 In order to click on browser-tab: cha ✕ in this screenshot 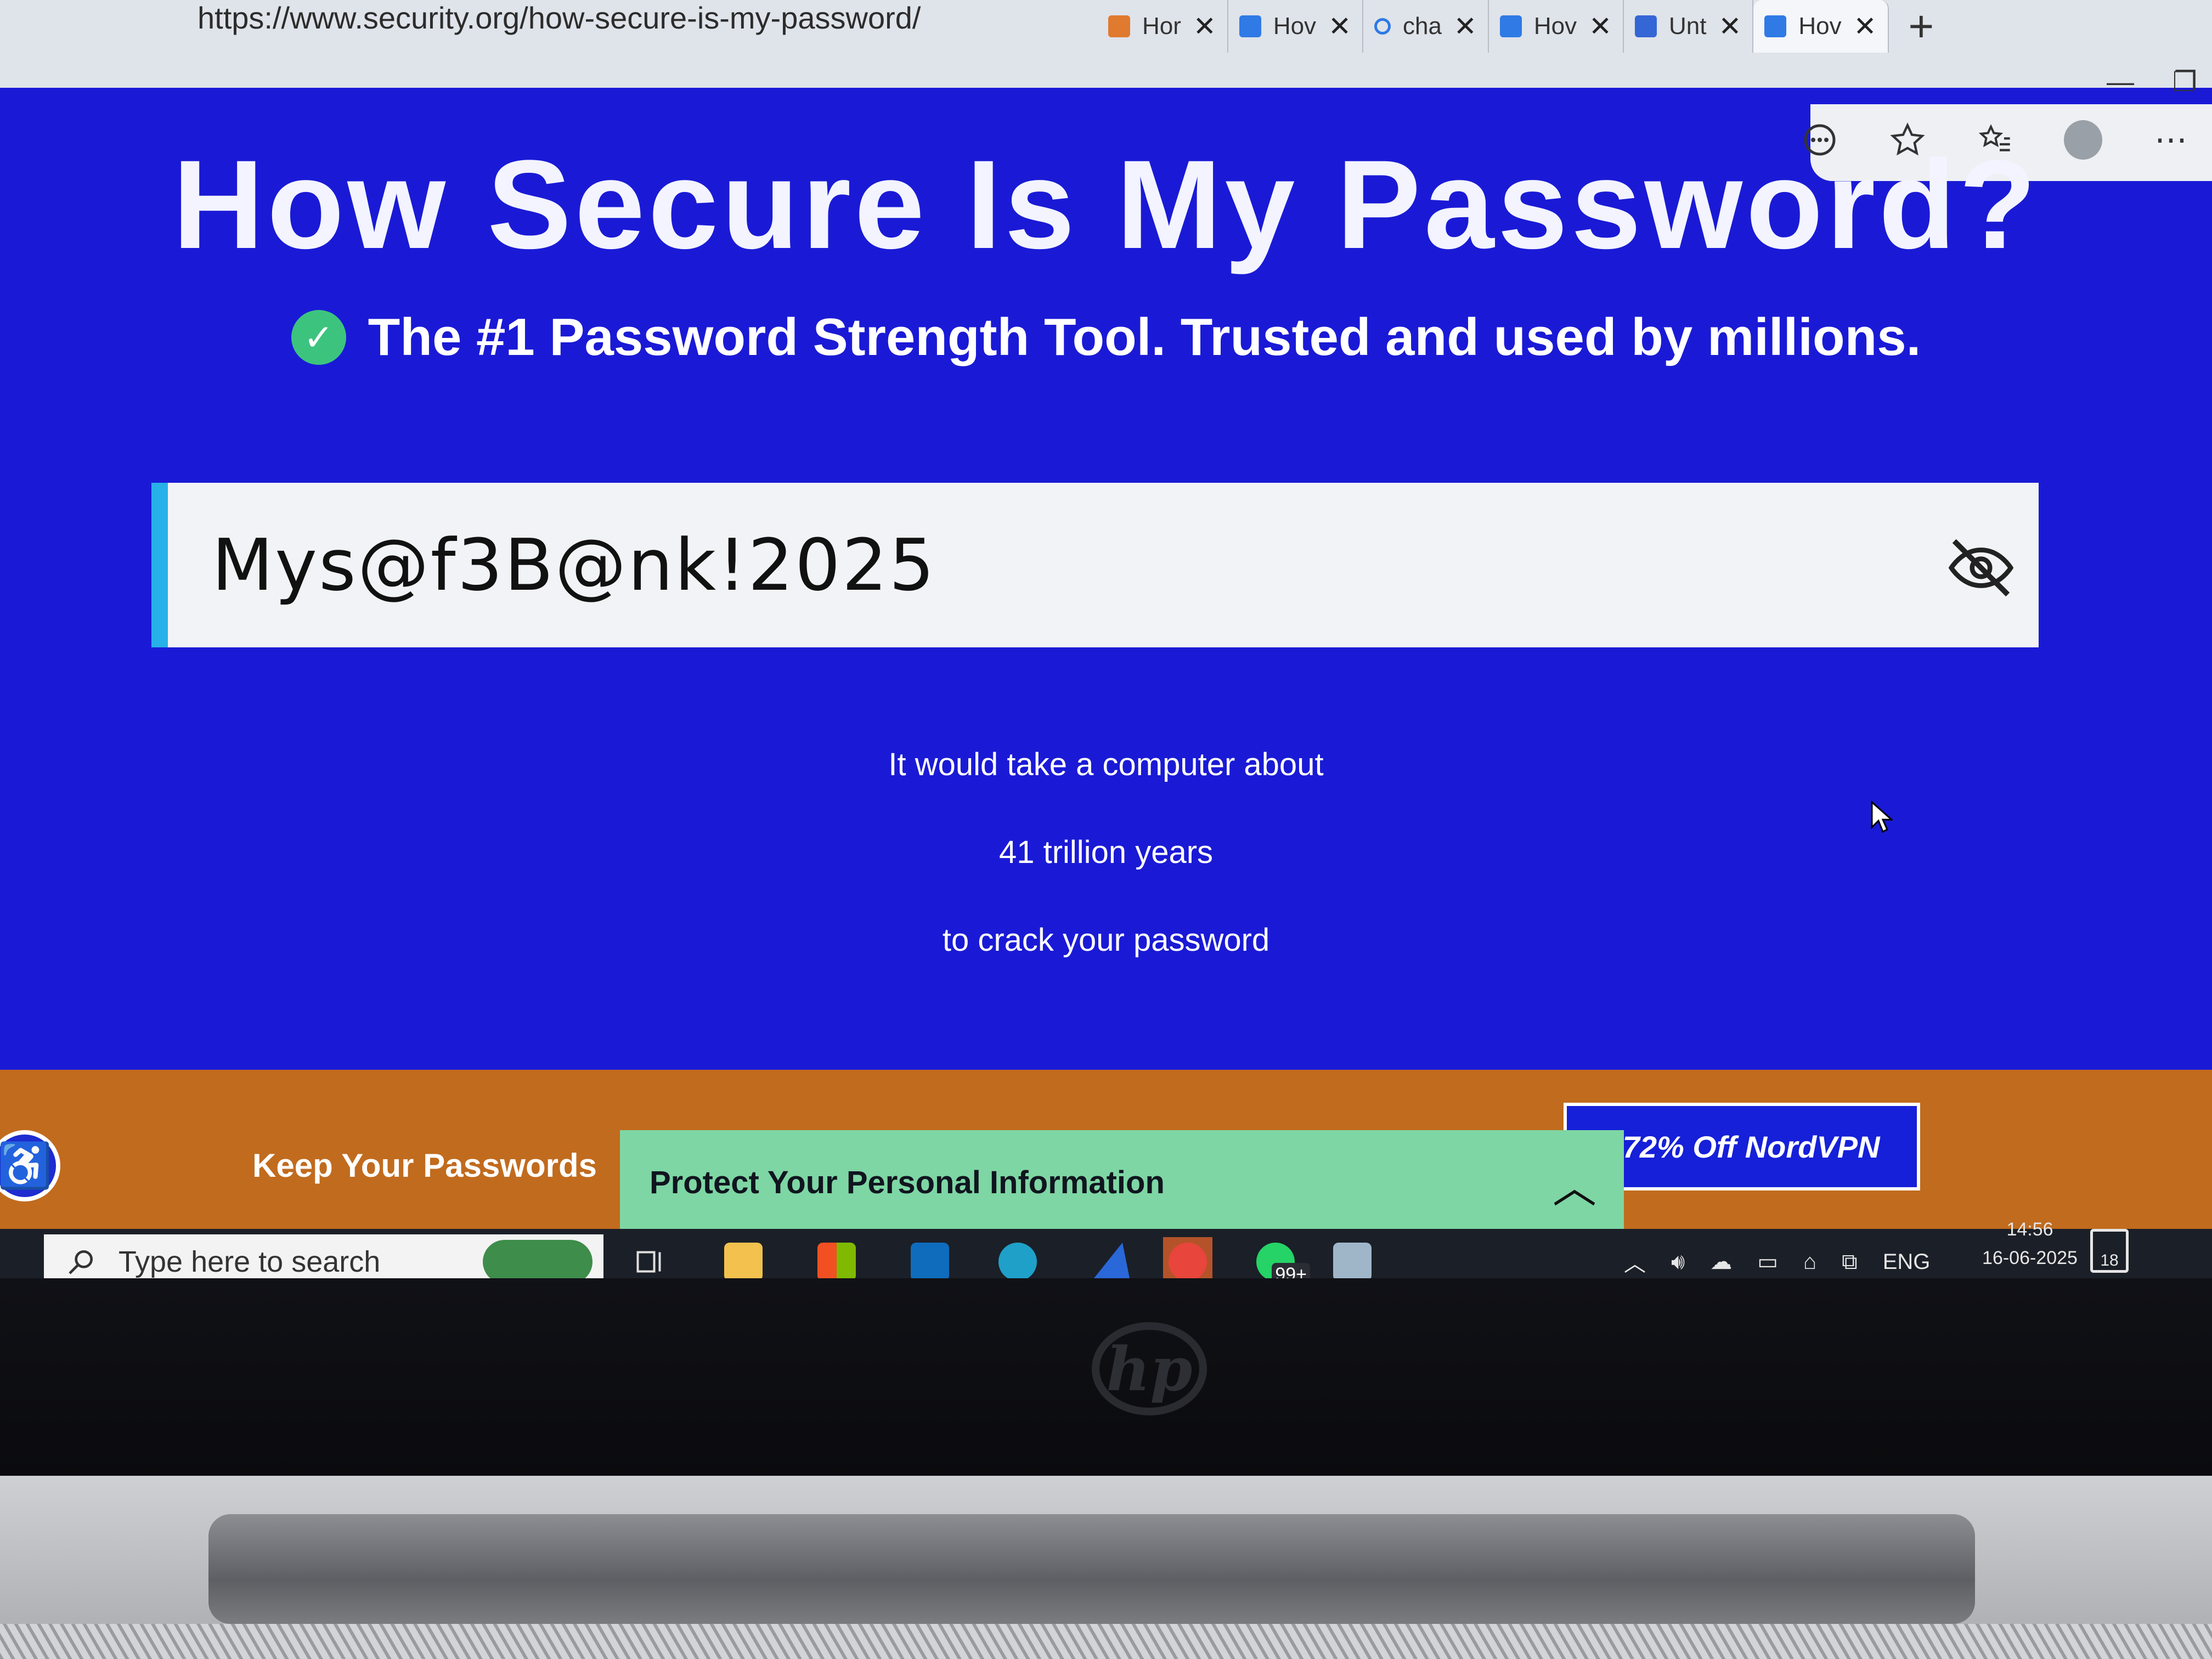, I will do `click(1426, 27)`.